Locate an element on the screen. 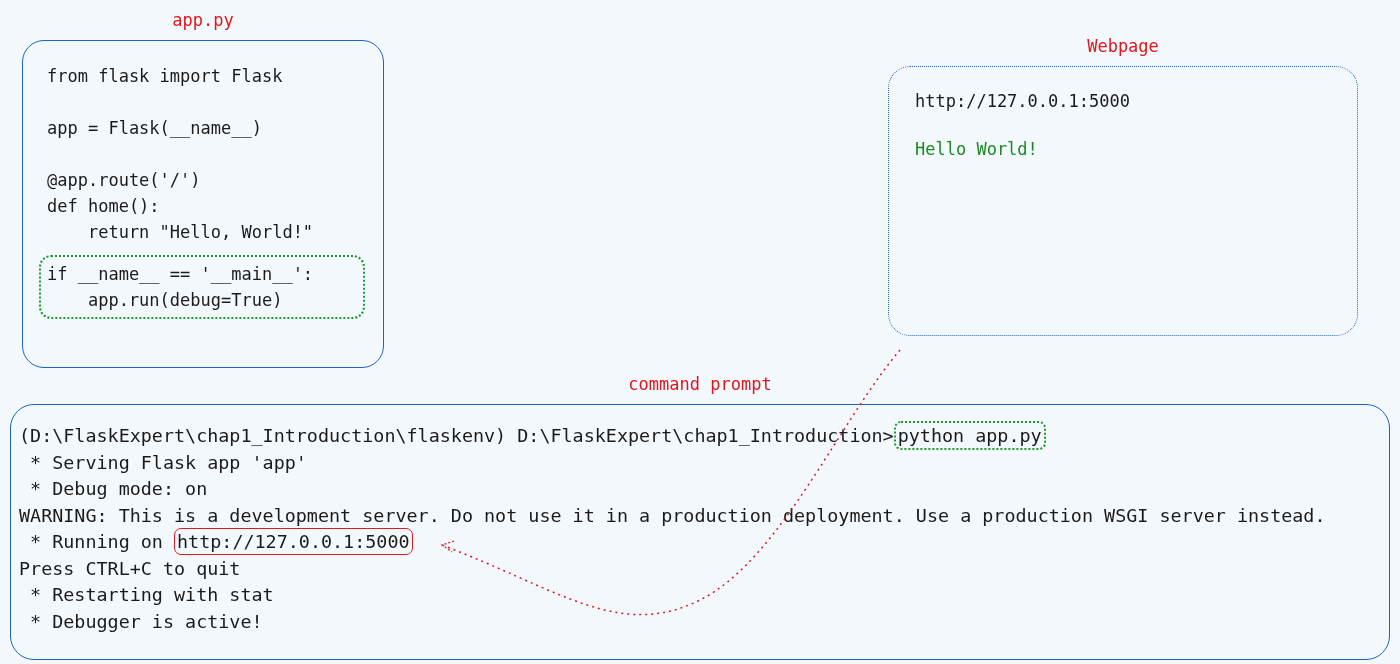 The width and height of the screenshot is (1400, 664). webpage-label: Webpage is located at coordinates (1123, 46).